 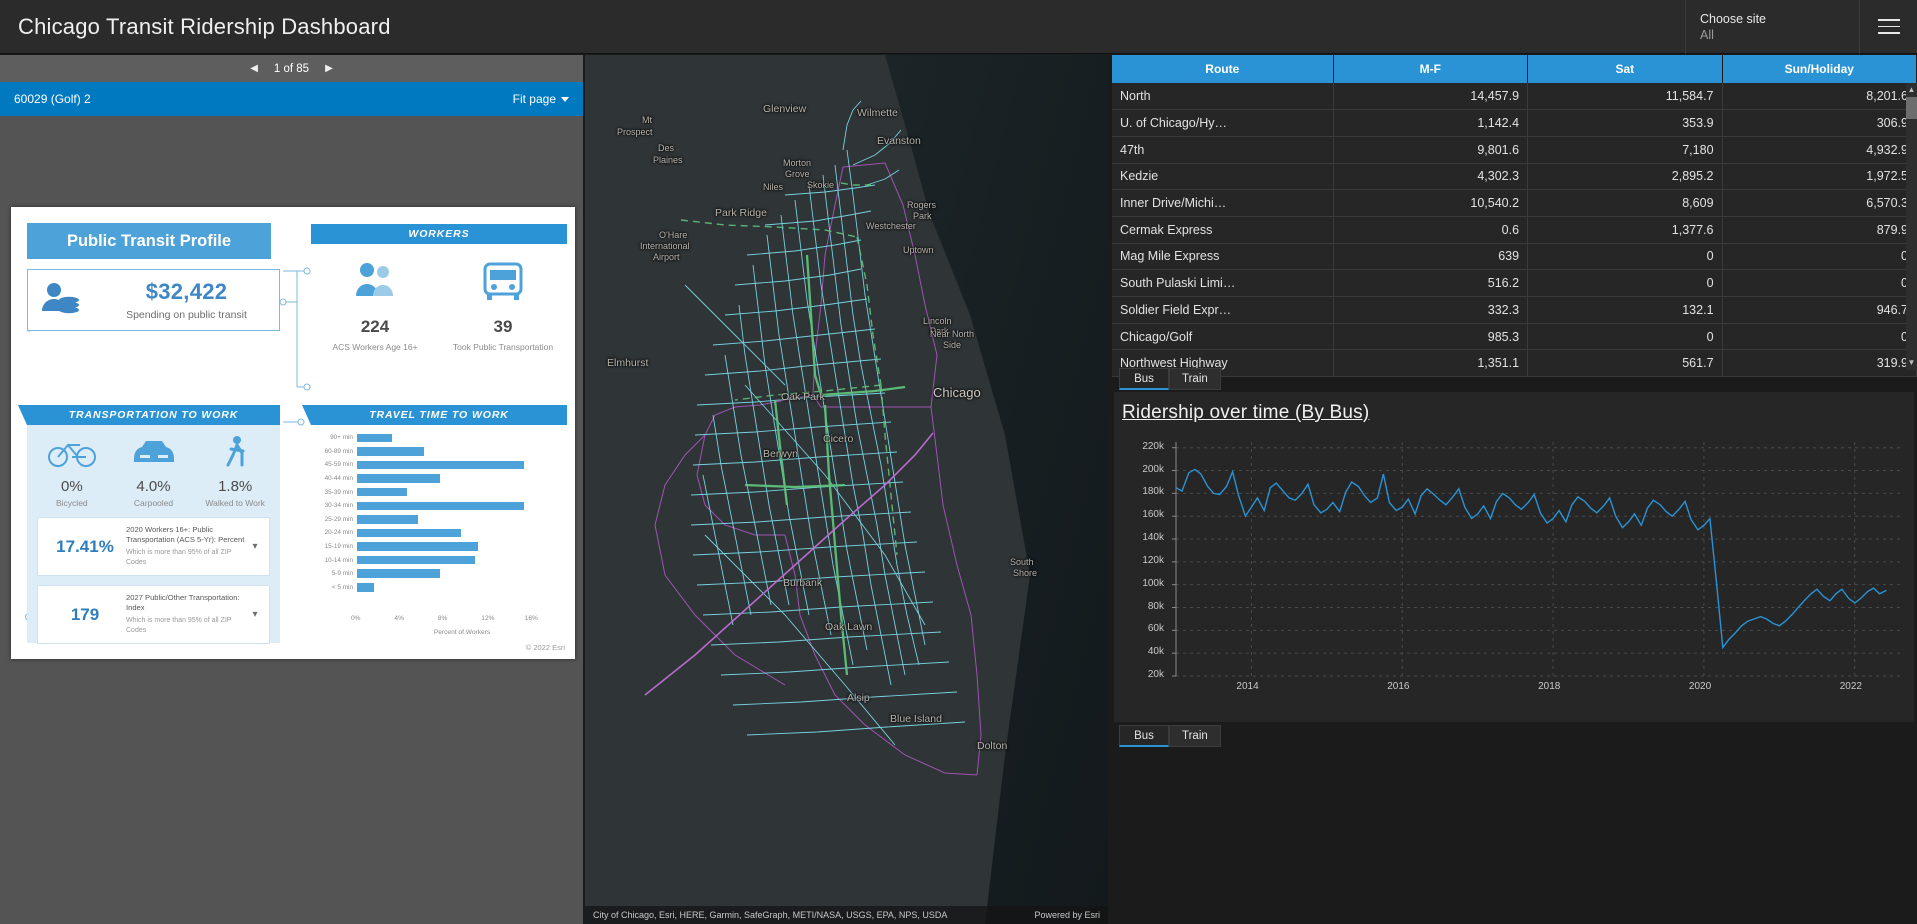 I want to click on travel-time-bar-row: < 5 min, so click(x=439, y=588).